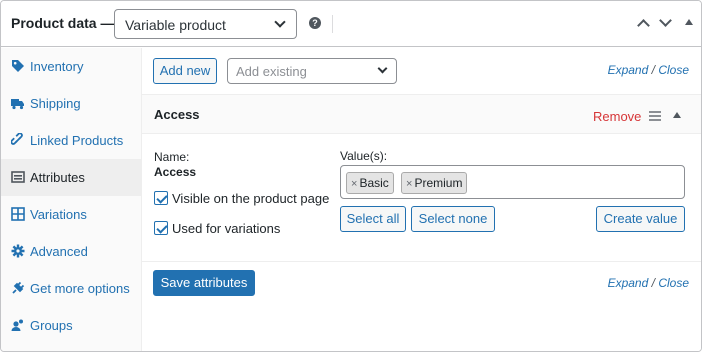  Describe the element at coordinates (17, 325) in the screenshot. I see `groups-icon` at that location.